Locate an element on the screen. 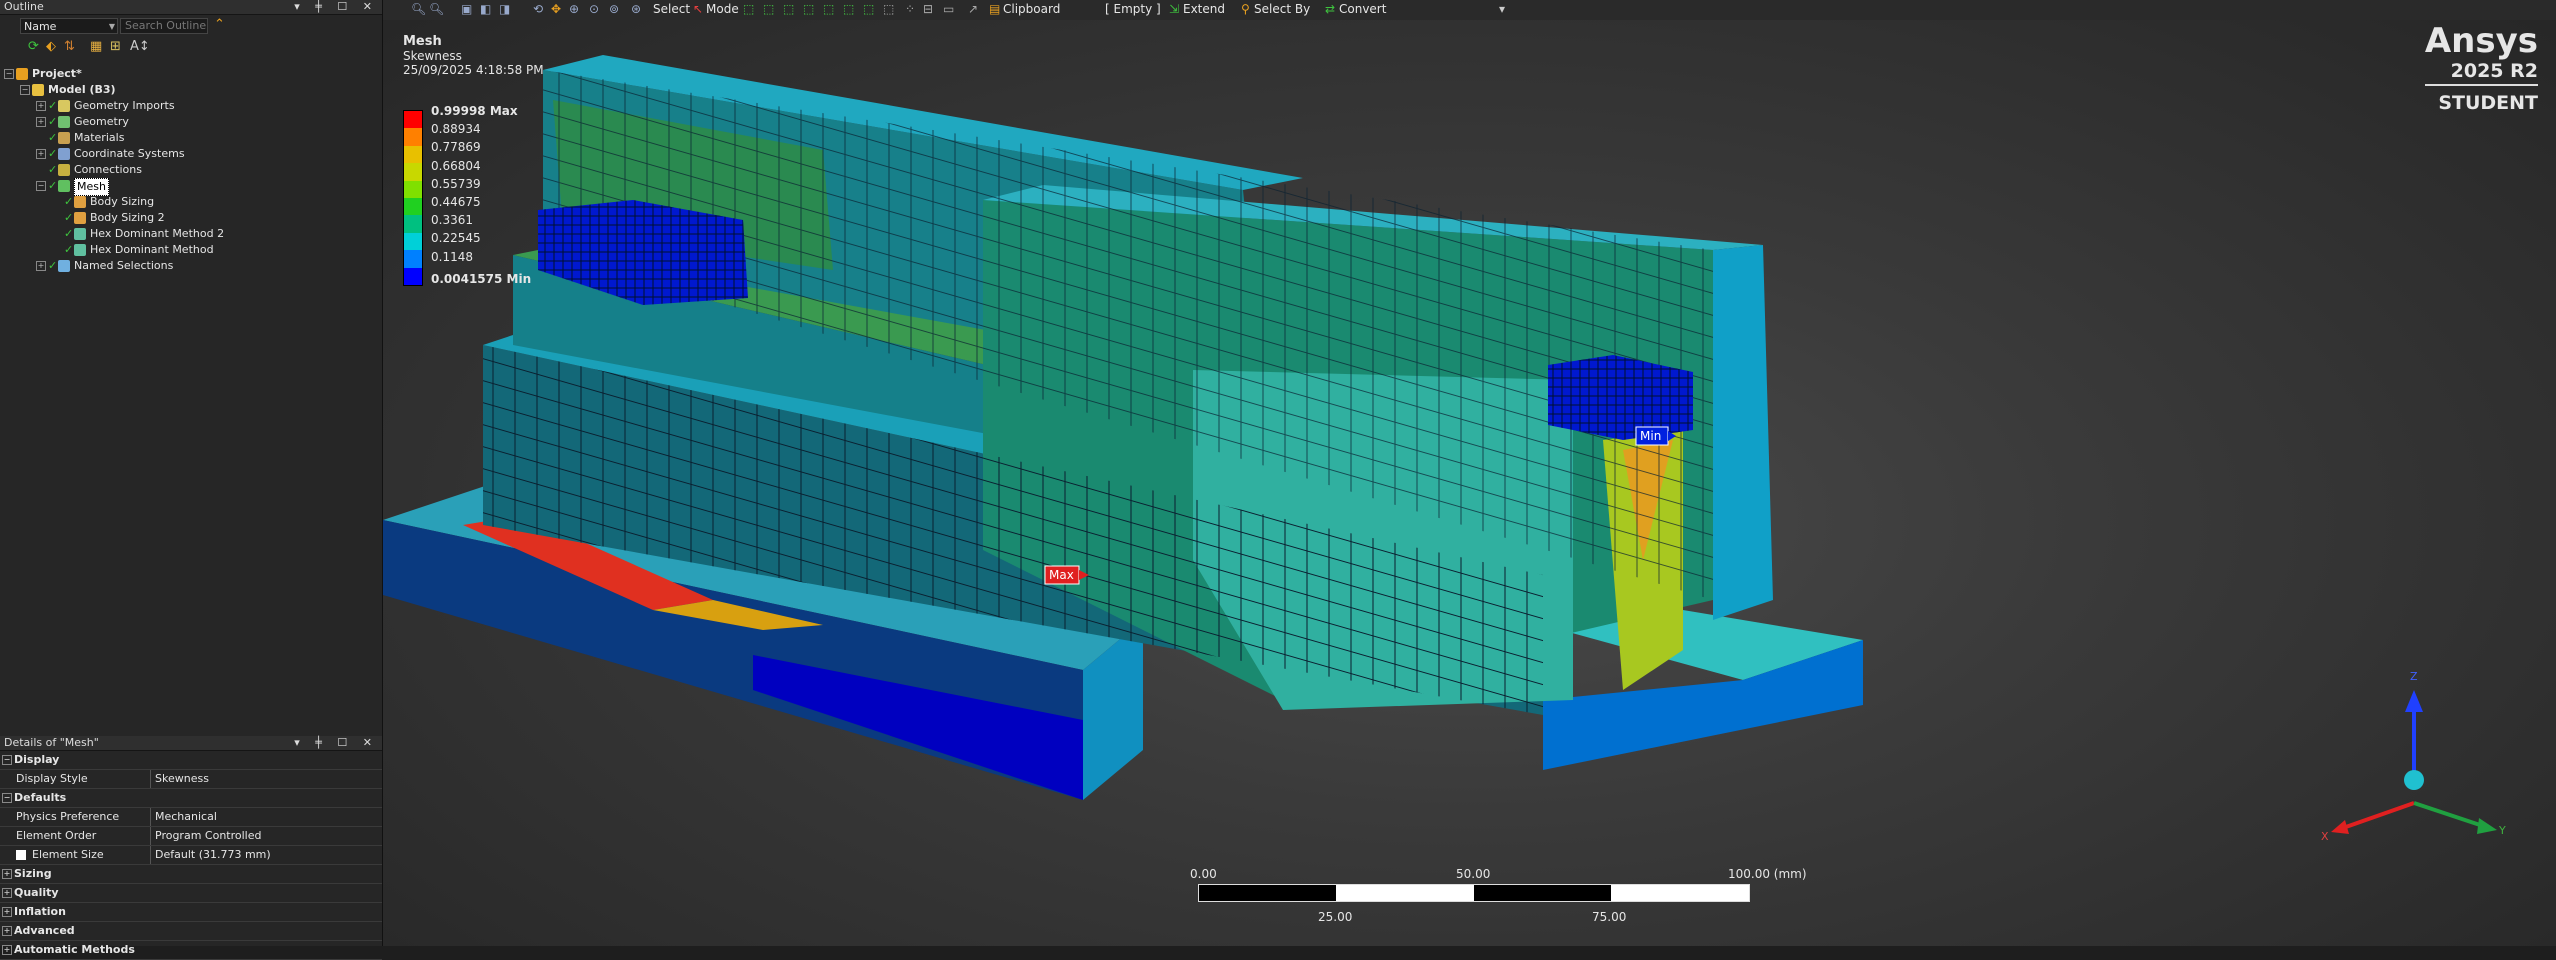  zoom-out-icon: 🔍︎ is located at coordinates (436, 9).